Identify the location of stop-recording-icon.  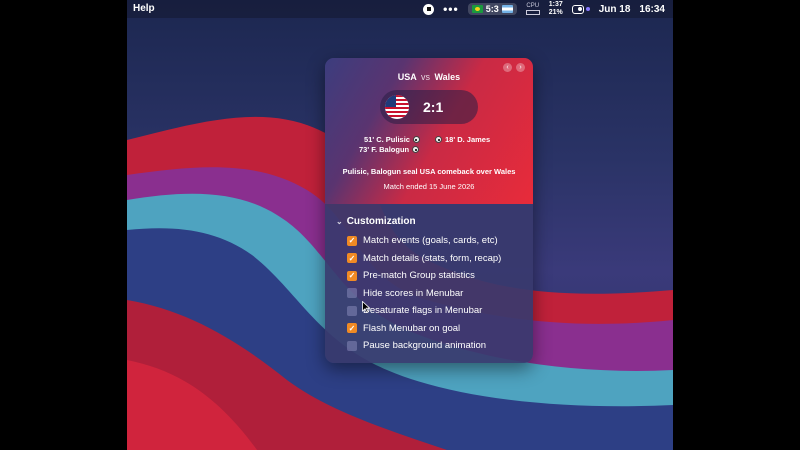
(429, 9).